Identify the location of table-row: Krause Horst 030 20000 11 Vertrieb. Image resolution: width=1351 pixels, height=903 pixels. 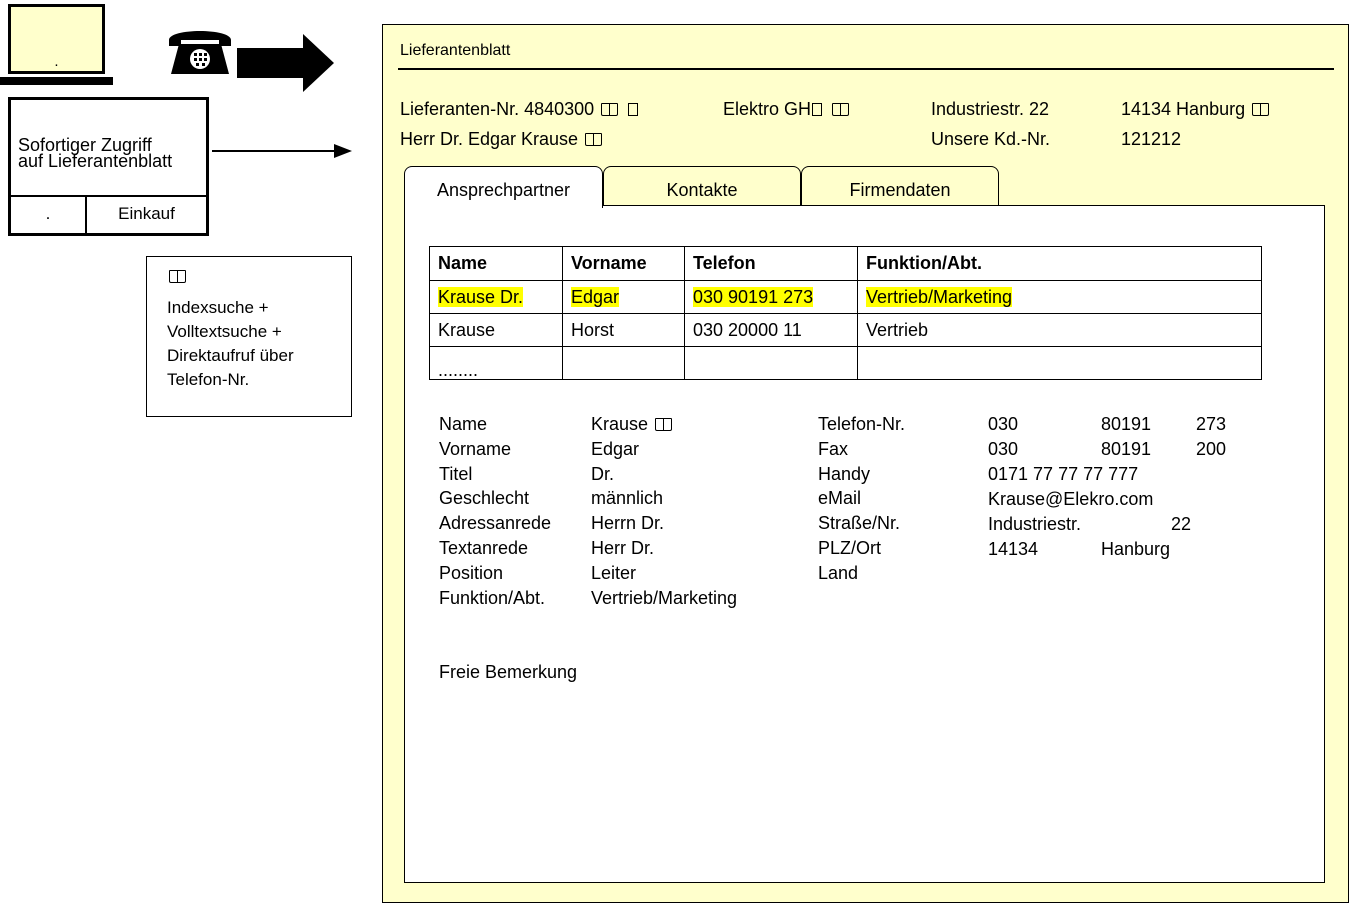
(845, 330).